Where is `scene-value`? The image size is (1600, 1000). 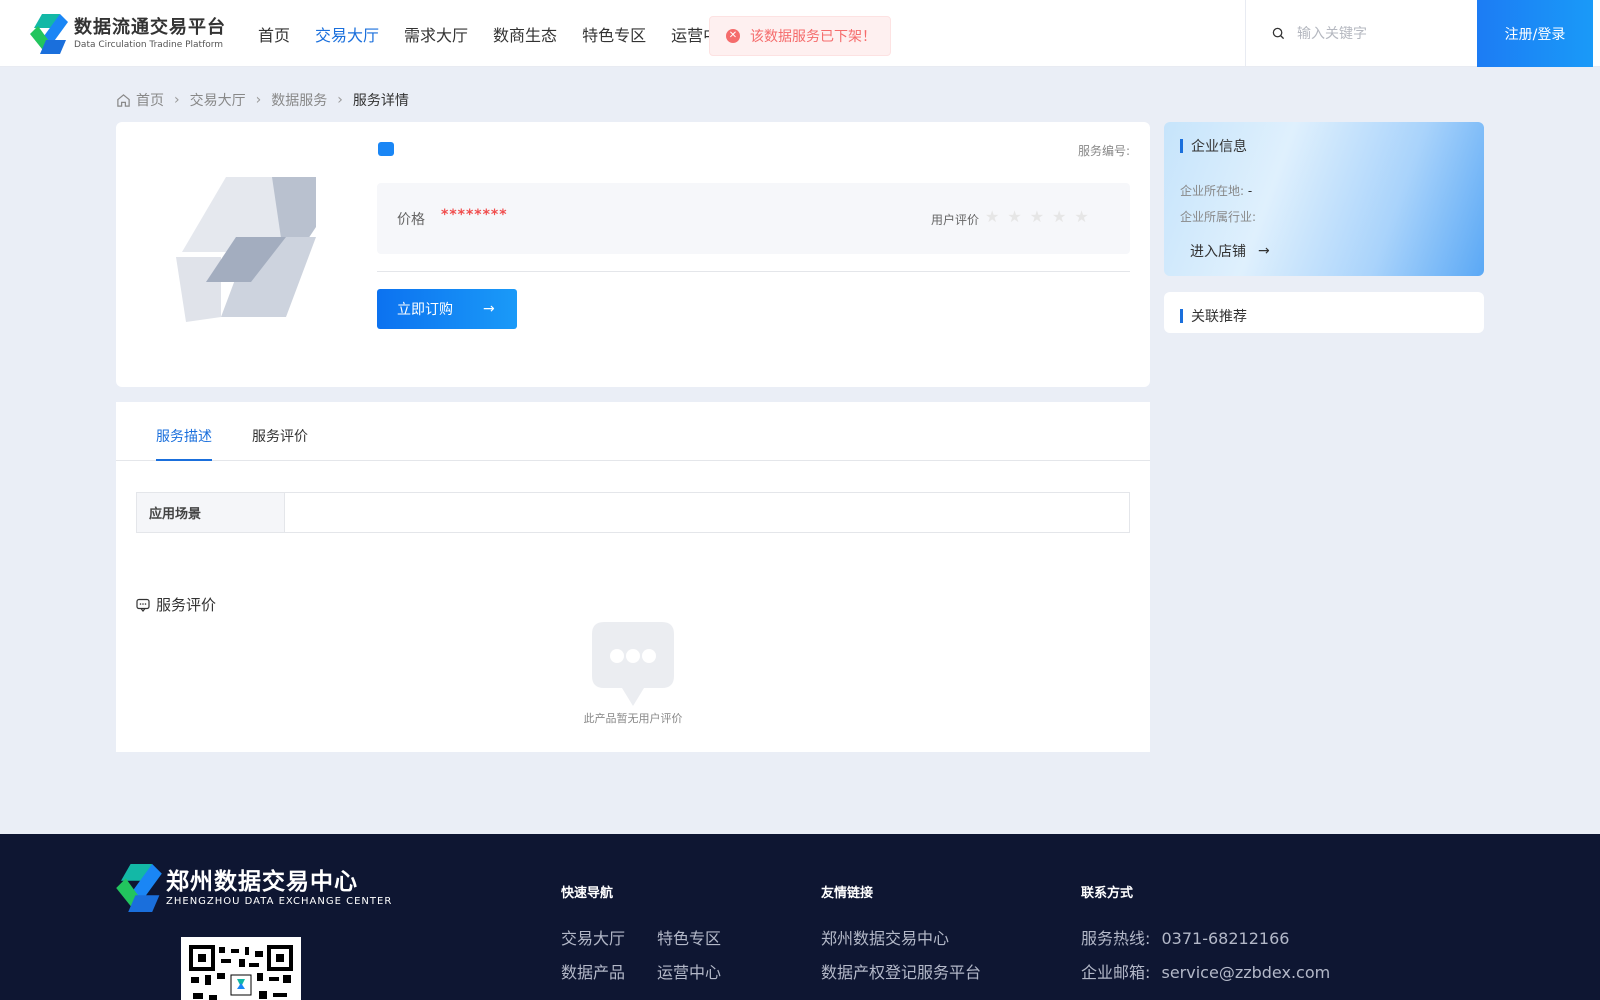
scene-value is located at coordinates (707, 512).